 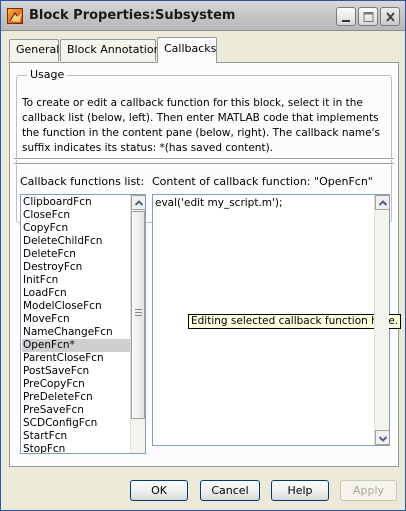 I want to click on cancel-button: Cancel, so click(x=230, y=490).